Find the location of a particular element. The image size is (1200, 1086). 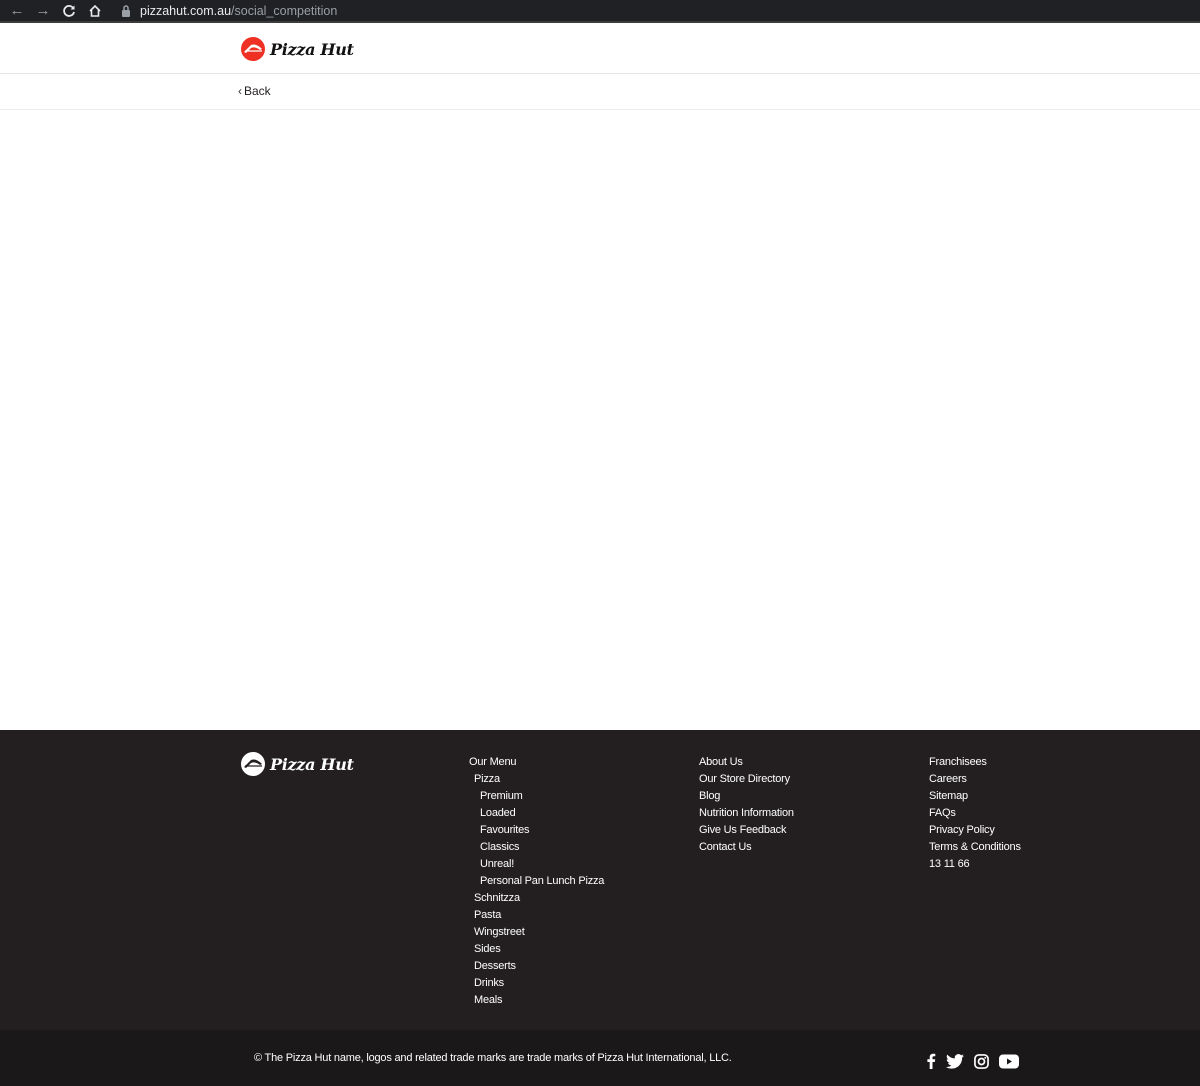

footer-link-terms-conditions: Terms & Conditions is located at coordinates (975, 847).